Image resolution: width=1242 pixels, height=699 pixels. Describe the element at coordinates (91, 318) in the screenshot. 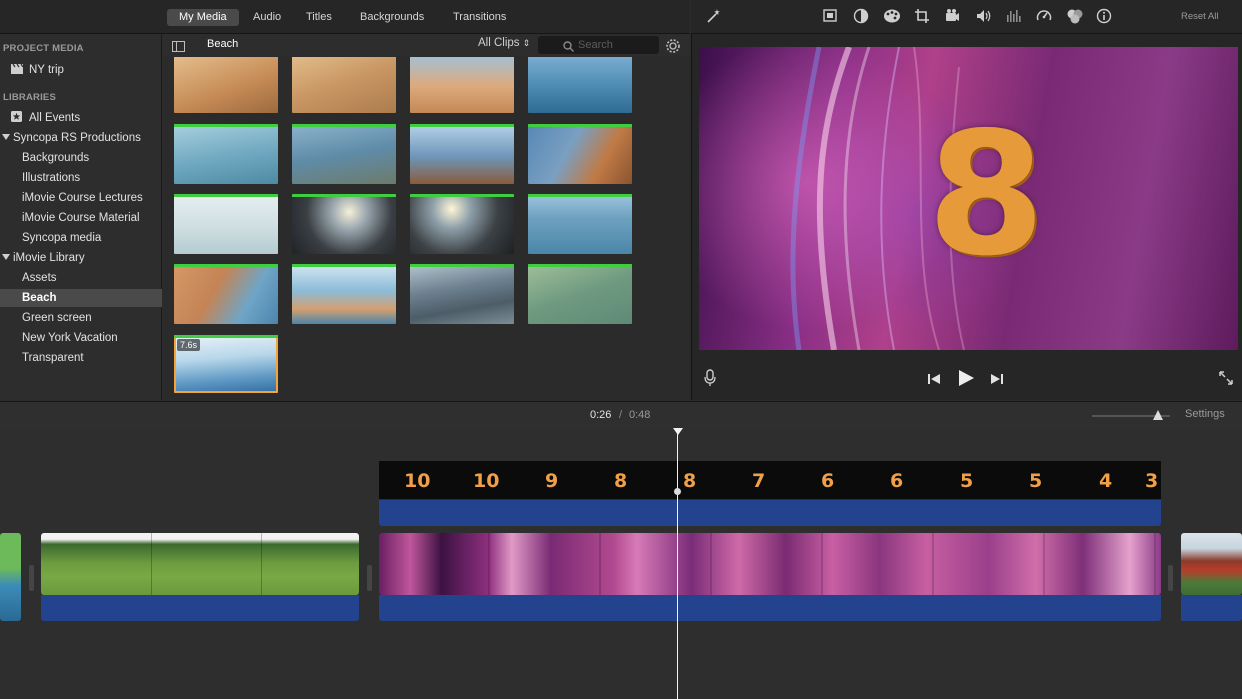

I see `sidebar-item-green-screen: Green screen` at that location.